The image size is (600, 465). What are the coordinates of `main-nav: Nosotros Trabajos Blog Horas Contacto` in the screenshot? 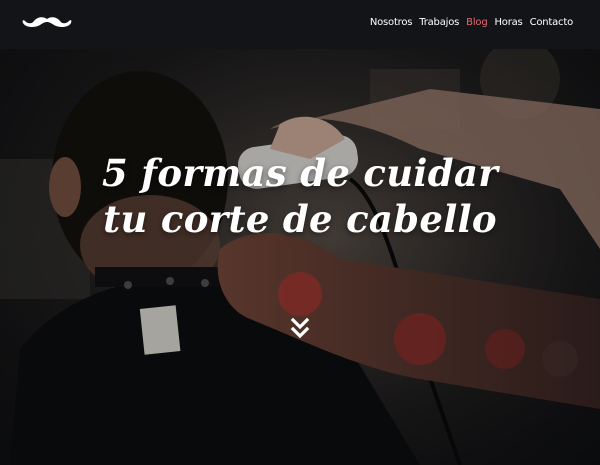 It's located at (471, 23).